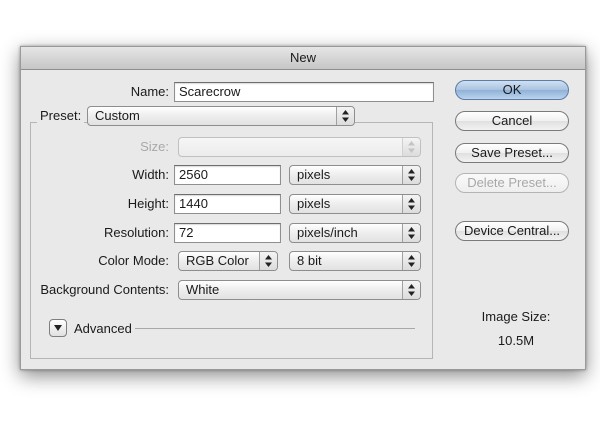  I want to click on preset-value: Custom, so click(117, 115).